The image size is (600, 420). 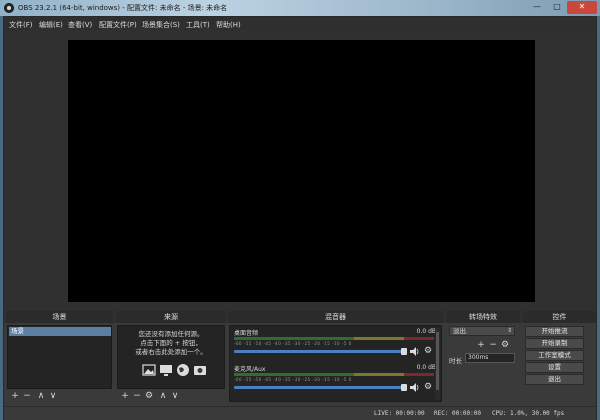 I want to click on move-scene-down-button: ∨, so click(x=53, y=396).